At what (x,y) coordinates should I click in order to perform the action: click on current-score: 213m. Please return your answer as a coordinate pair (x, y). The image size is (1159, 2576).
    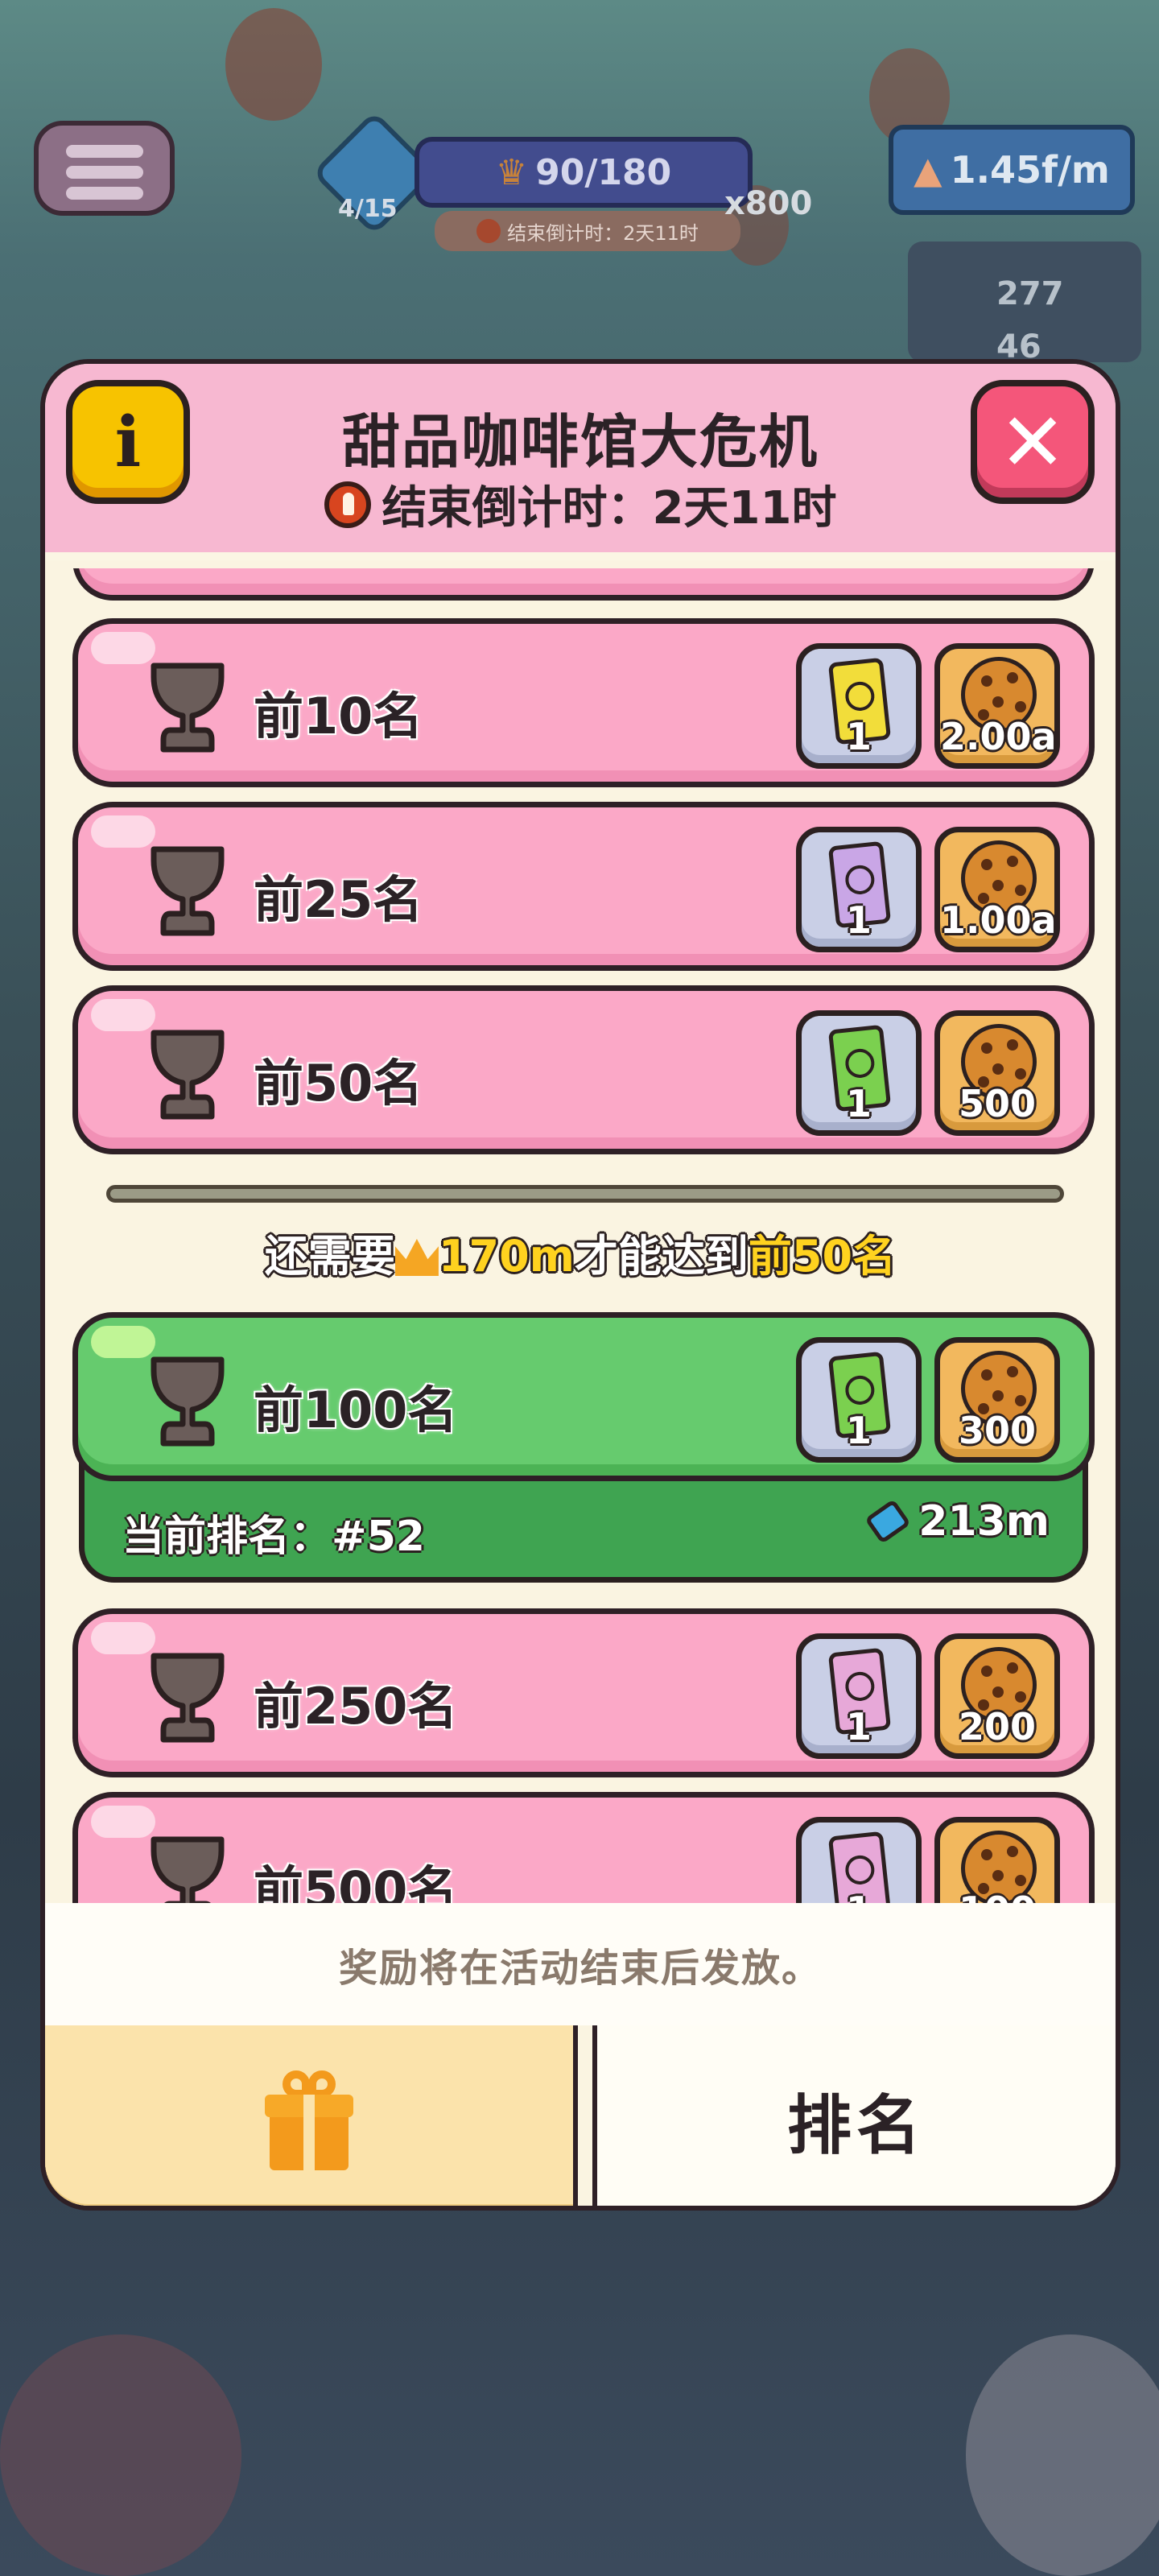
    Looking at the image, I should click on (957, 1521).